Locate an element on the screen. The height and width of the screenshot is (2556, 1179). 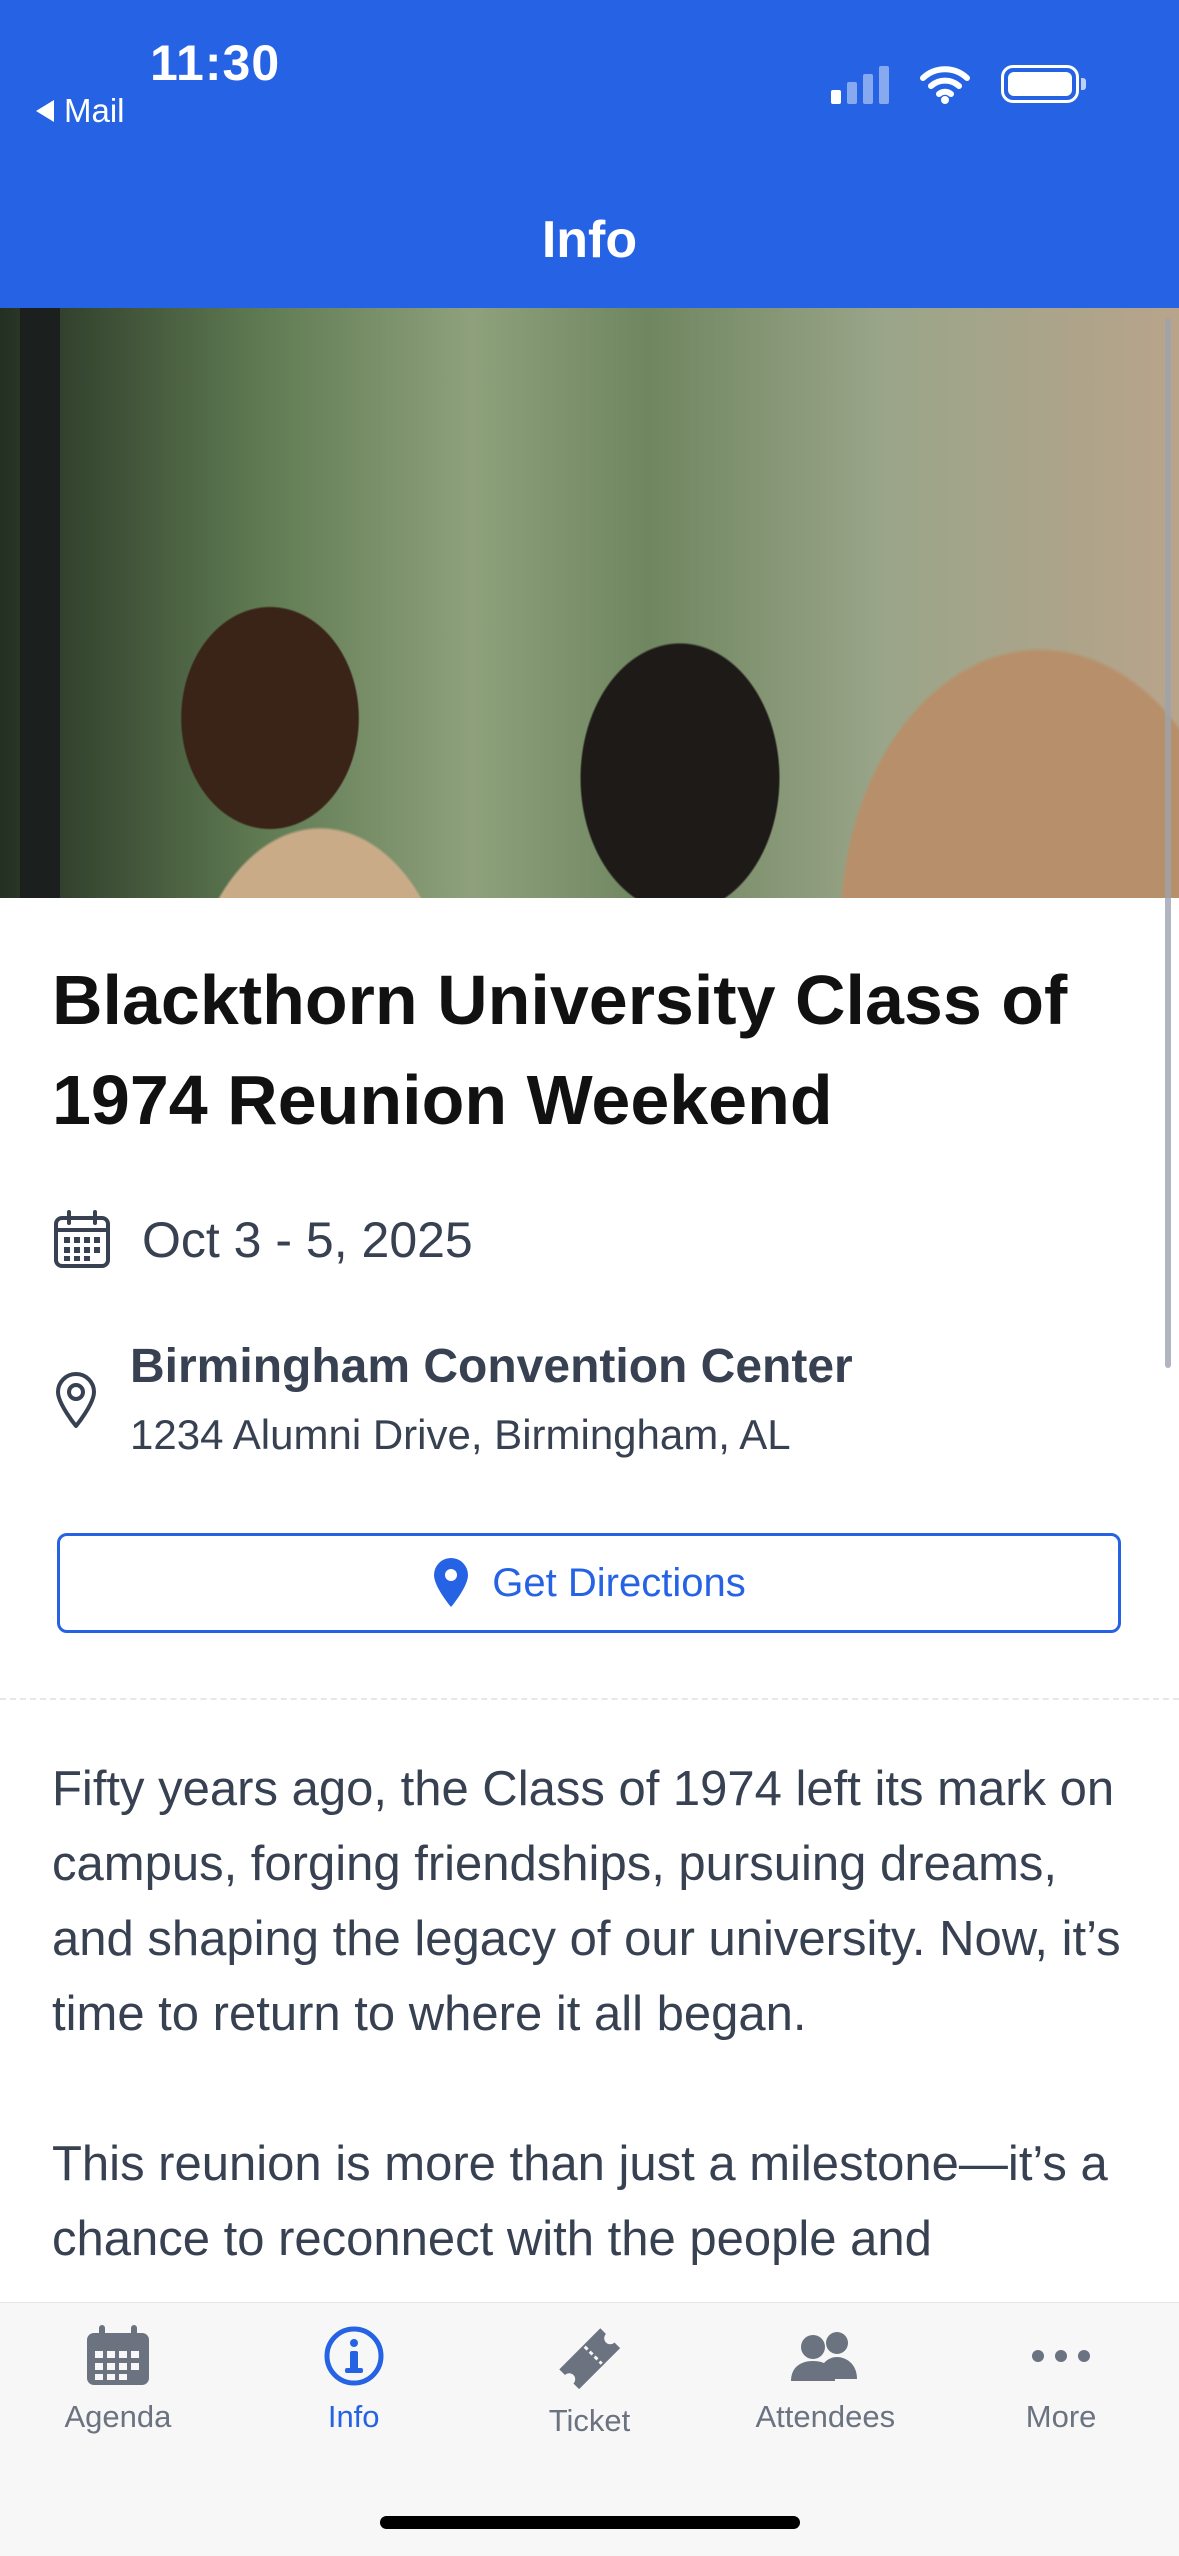
people-icon is located at coordinates (824, 2356).